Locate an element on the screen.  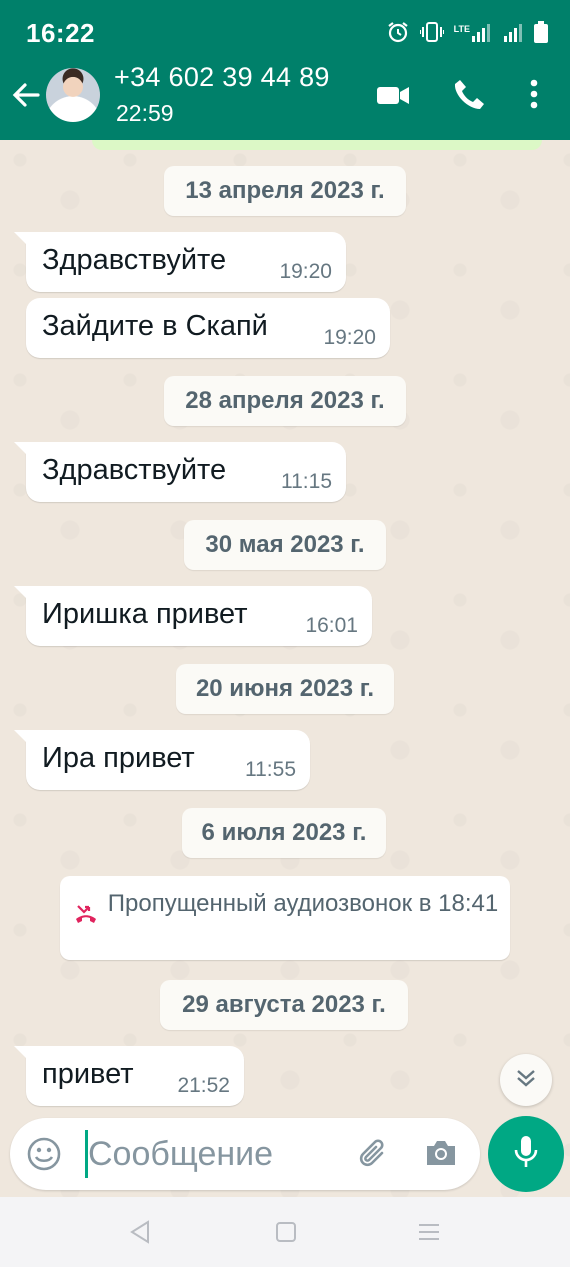
contact-name: +34 602 39 44 89 is located at coordinates (222, 77).